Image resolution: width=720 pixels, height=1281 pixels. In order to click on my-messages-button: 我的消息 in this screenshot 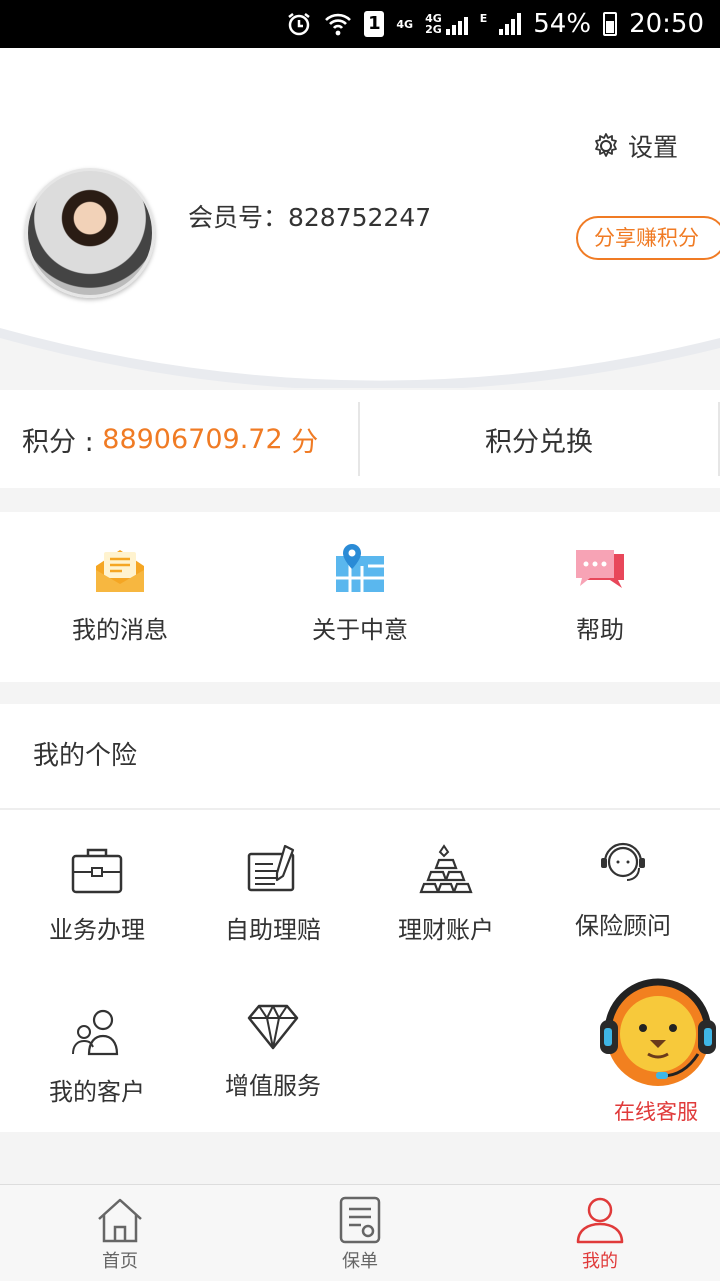, I will do `click(120, 597)`.